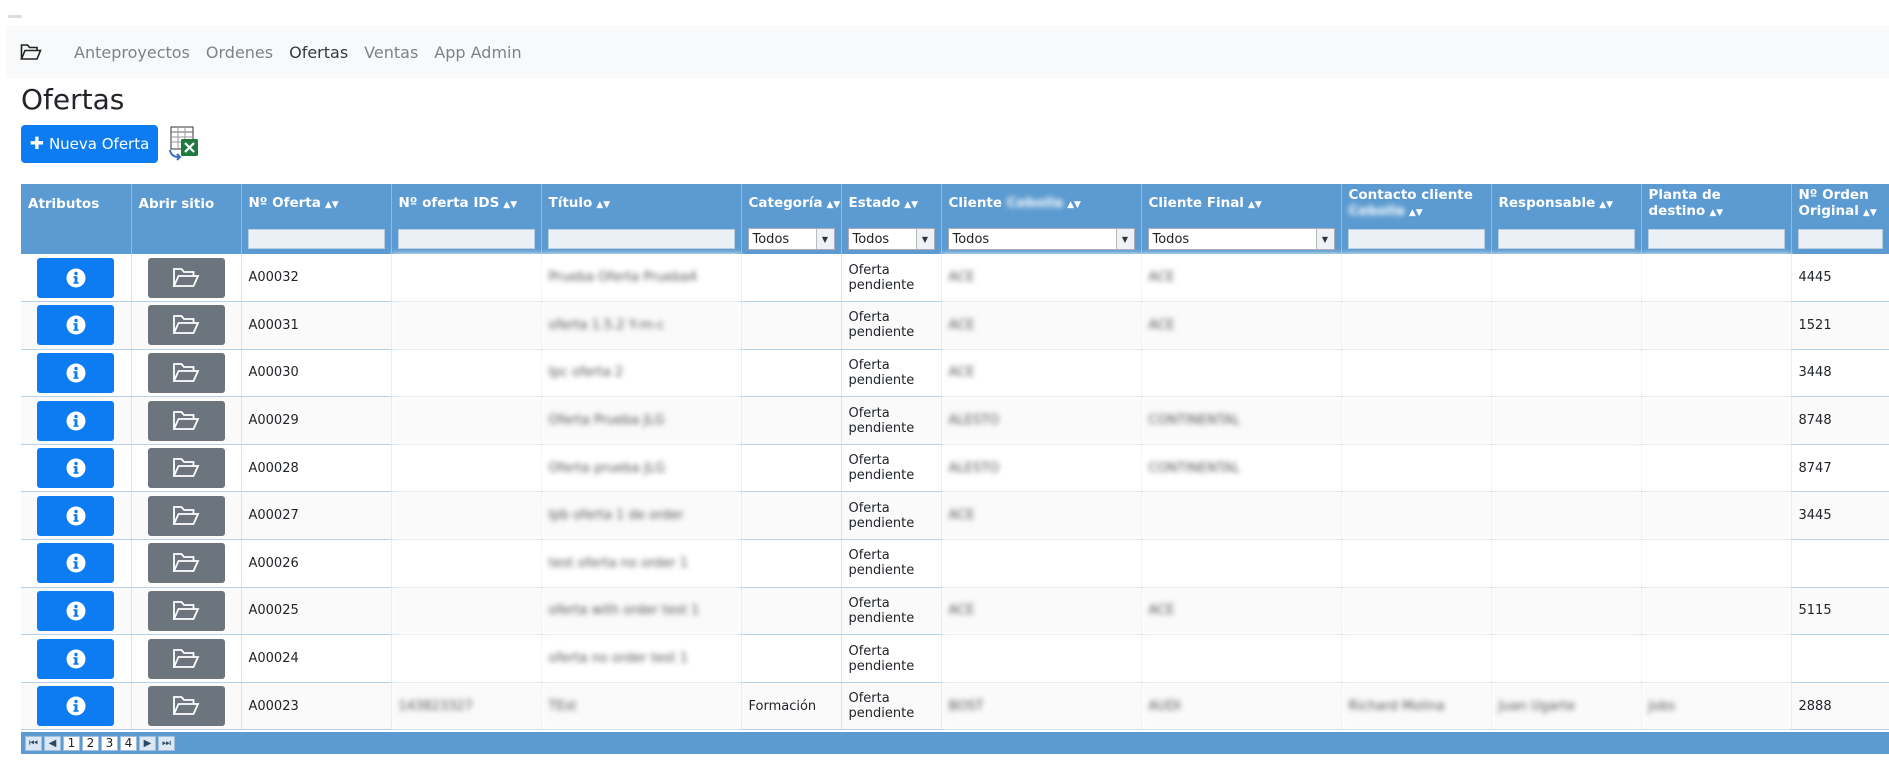 The image size is (1889, 768). I want to click on nav-anteproyectos: Anteproyectos, so click(132, 52).